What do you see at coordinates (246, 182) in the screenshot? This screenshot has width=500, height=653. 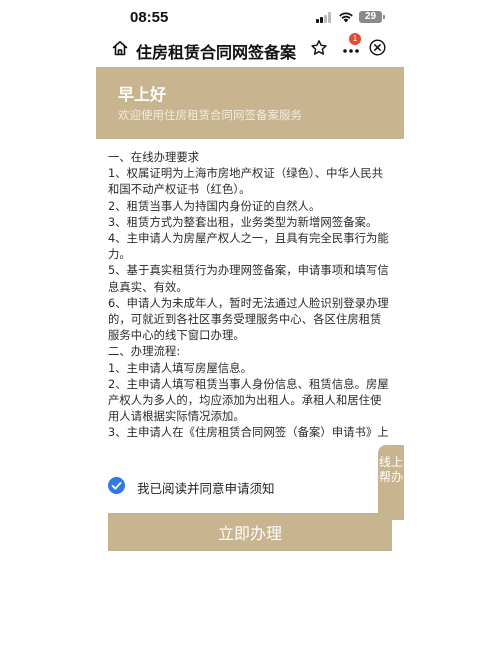 I see `notice-line: 1、权属证明为上海市房地产权证（绿色）、中华人民共和国不动产权证书（红色）。` at bounding box center [246, 182].